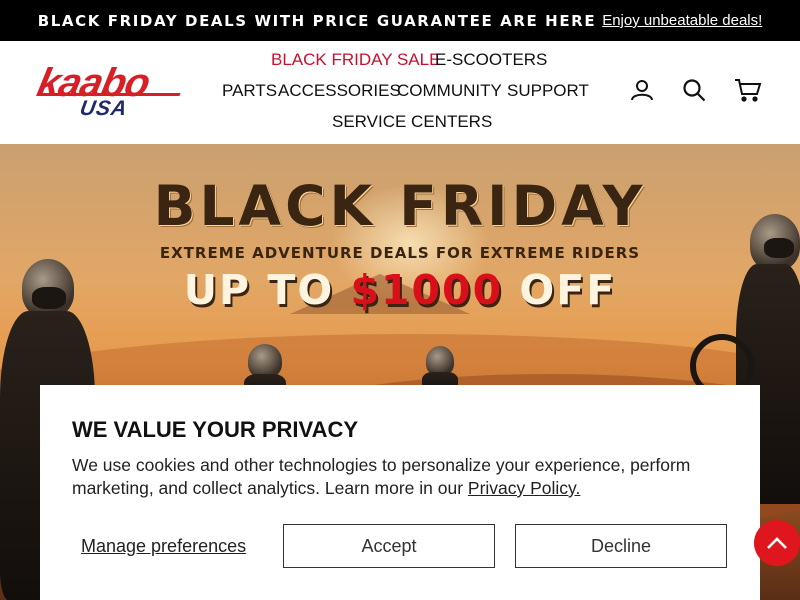  I want to click on nav-black-friday-sale: BLACK FRIDAY SALE, so click(355, 60).